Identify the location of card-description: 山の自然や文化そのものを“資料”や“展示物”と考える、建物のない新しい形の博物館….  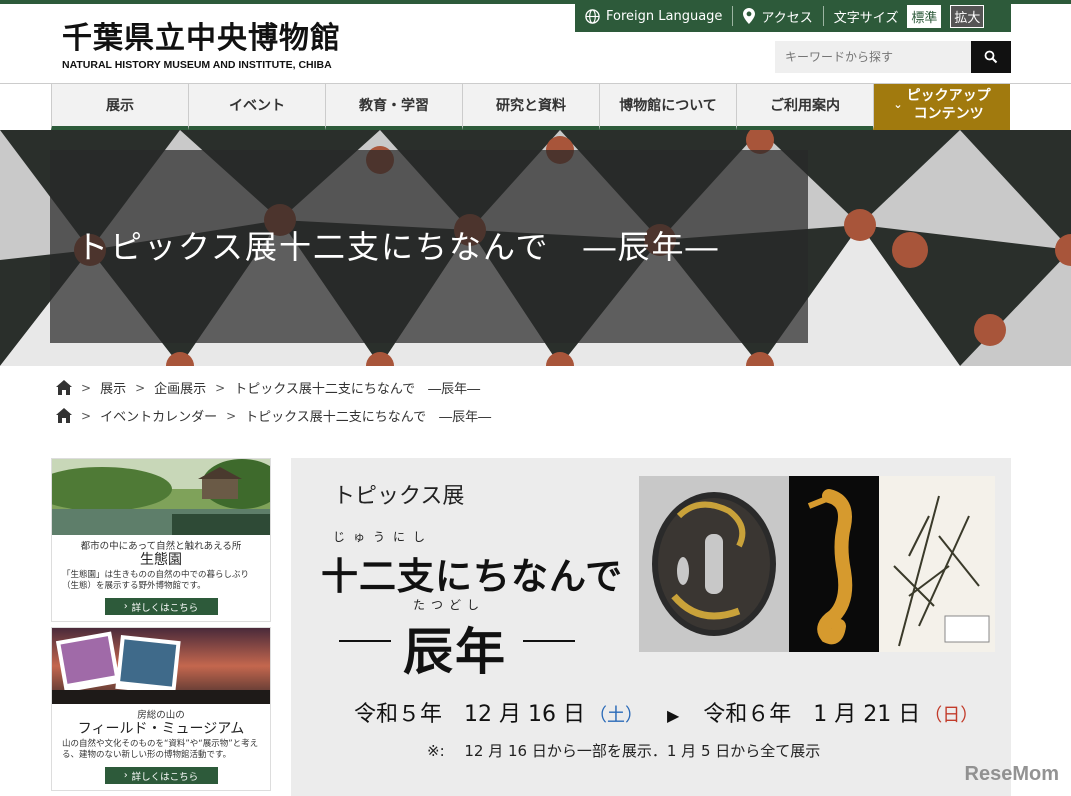
(160, 749).